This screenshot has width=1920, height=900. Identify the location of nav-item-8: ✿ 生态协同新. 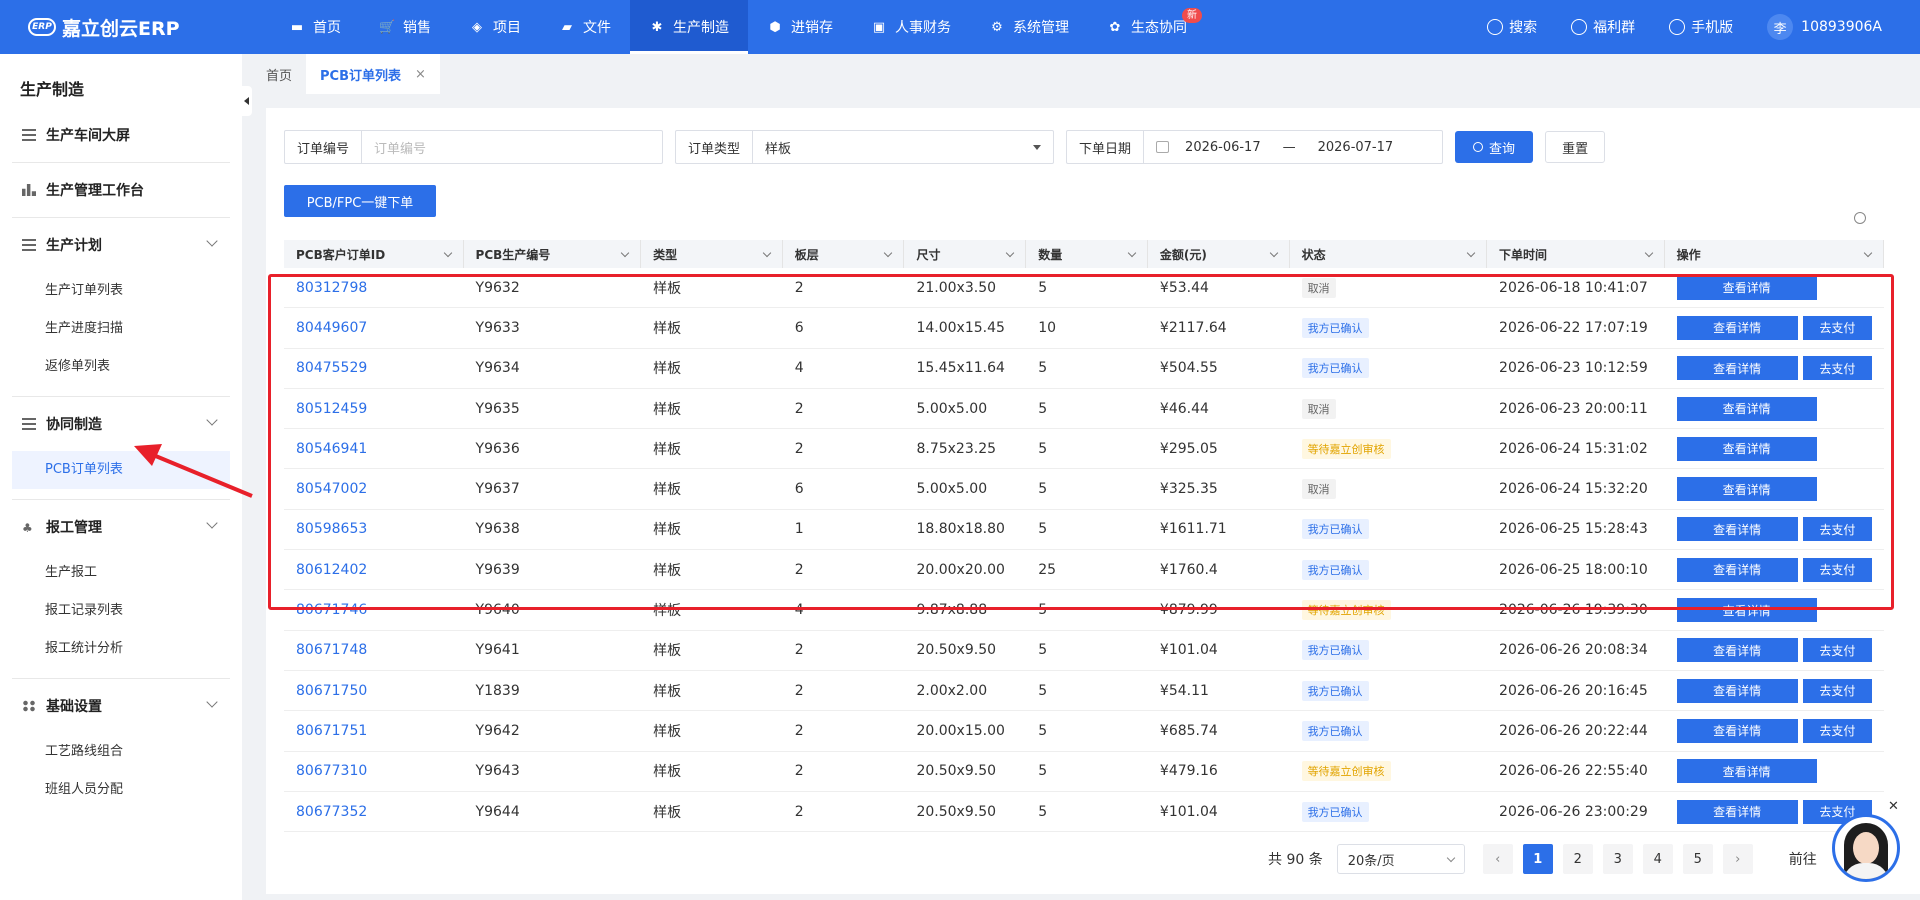
(1147, 27).